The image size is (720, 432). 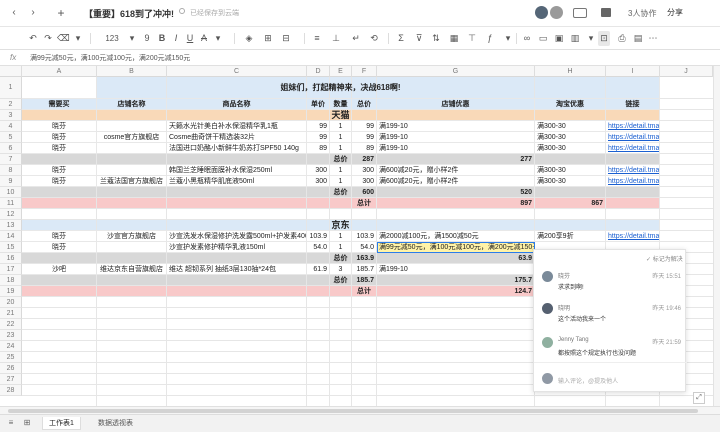 What do you see at coordinates (341, 71) in the screenshot?
I see `column-header: E` at bounding box center [341, 71].